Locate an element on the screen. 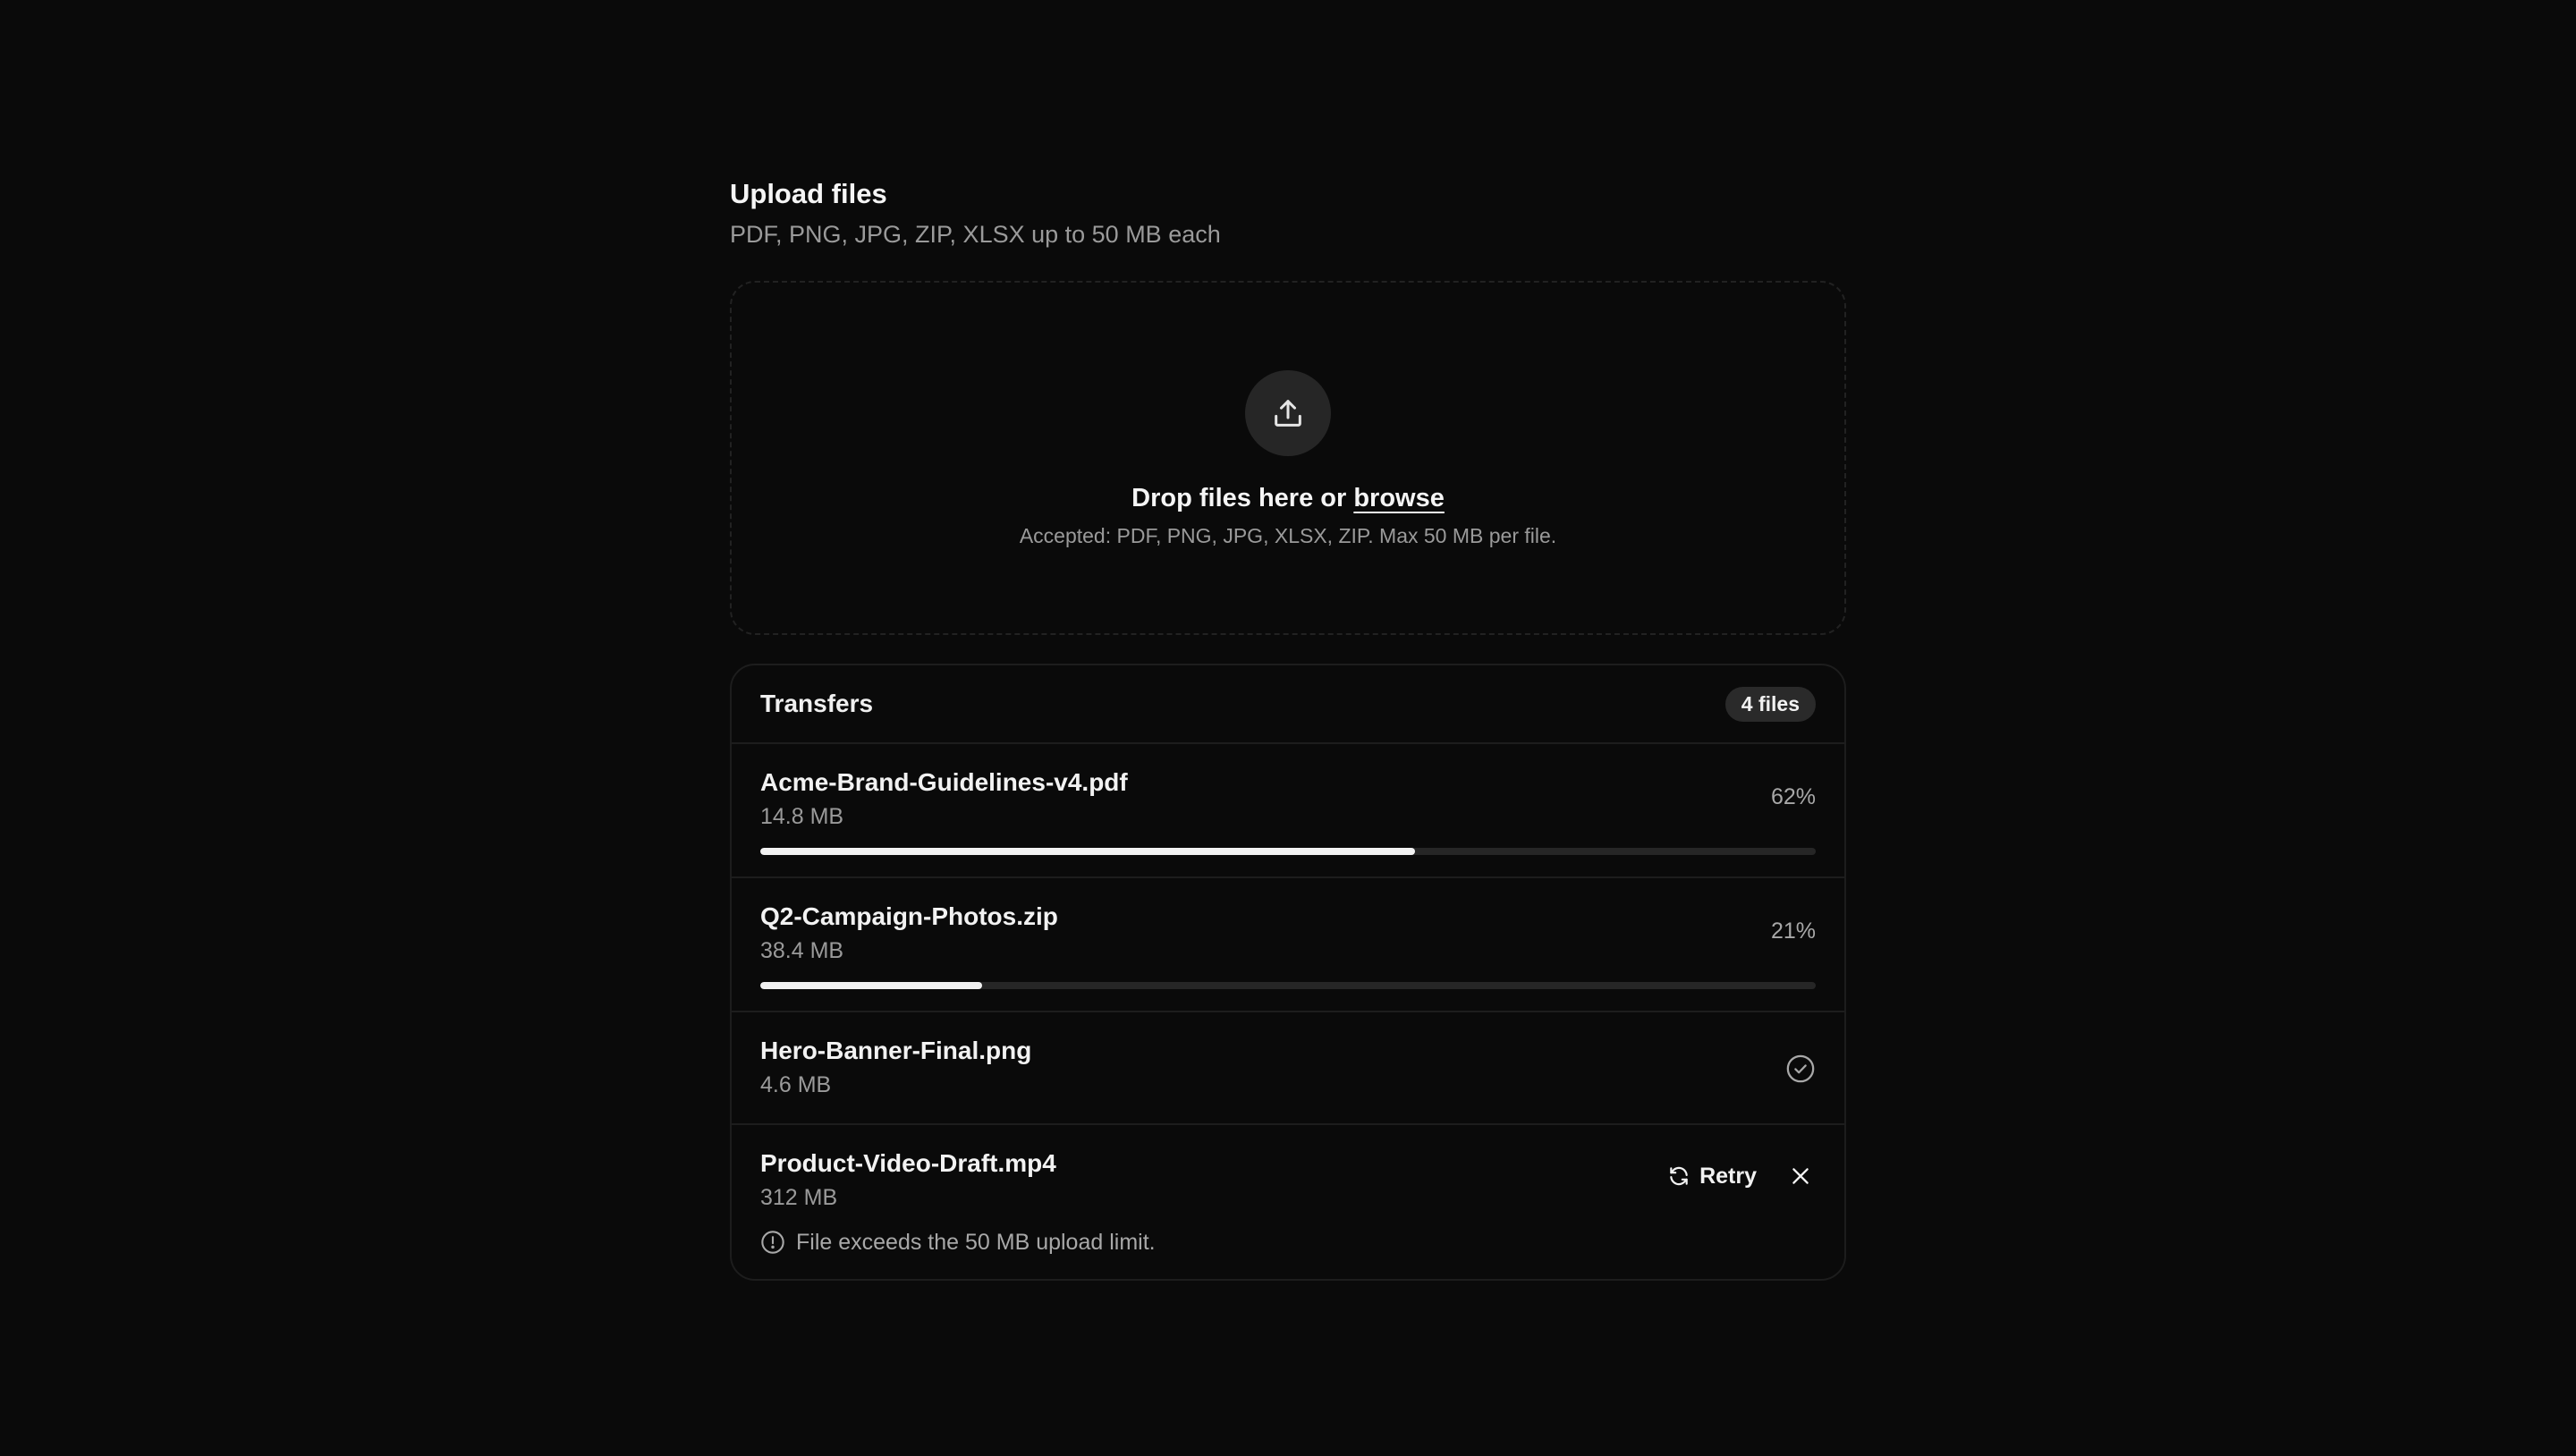 The image size is (2576, 1456). file-name: Hero-Banner-Final.png is located at coordinates (896, 1050).